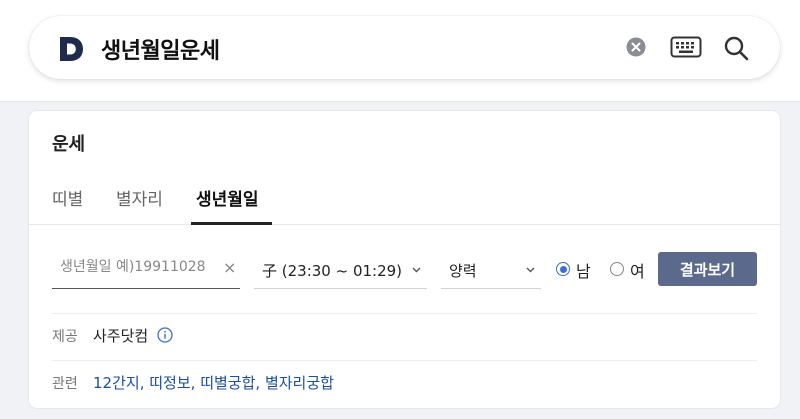  I want to click on provider-label: 제공, so click(65, 337).